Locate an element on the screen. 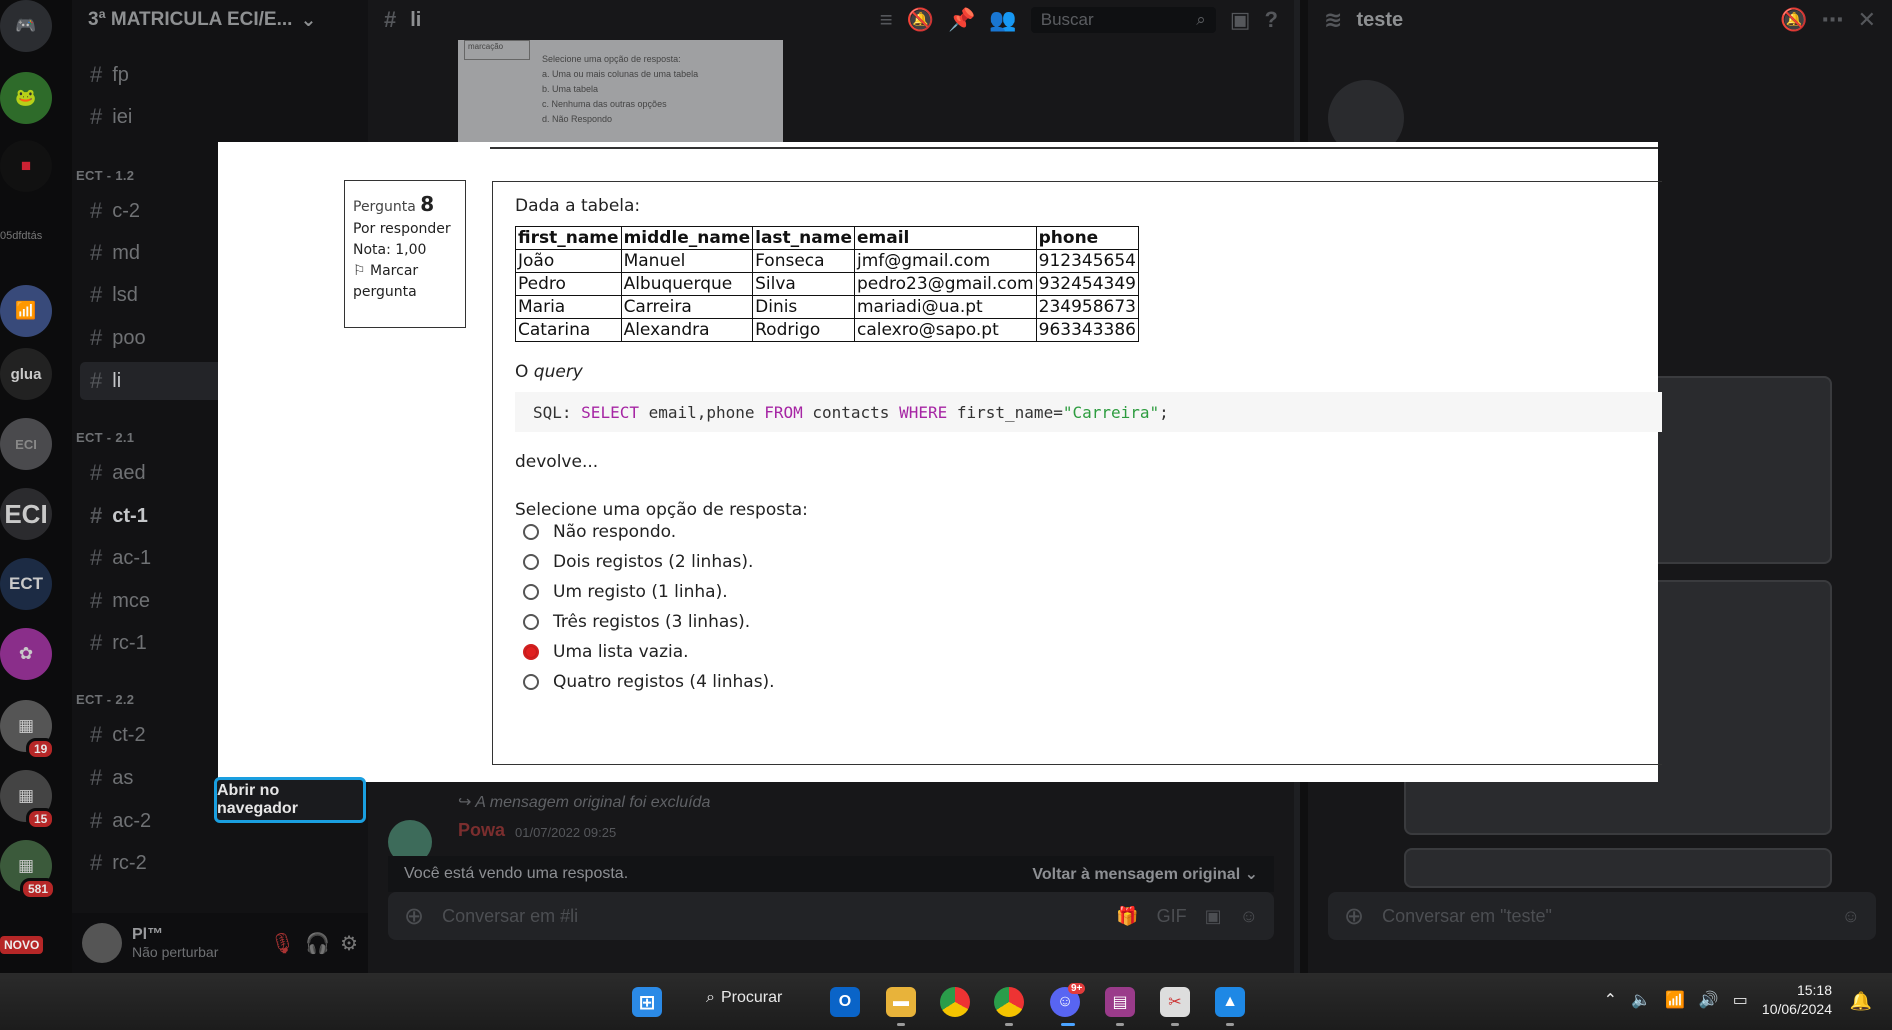 The height and width of the screenshot is (1030, 1892). message-author: Powa is located at coordinates (481, 830).